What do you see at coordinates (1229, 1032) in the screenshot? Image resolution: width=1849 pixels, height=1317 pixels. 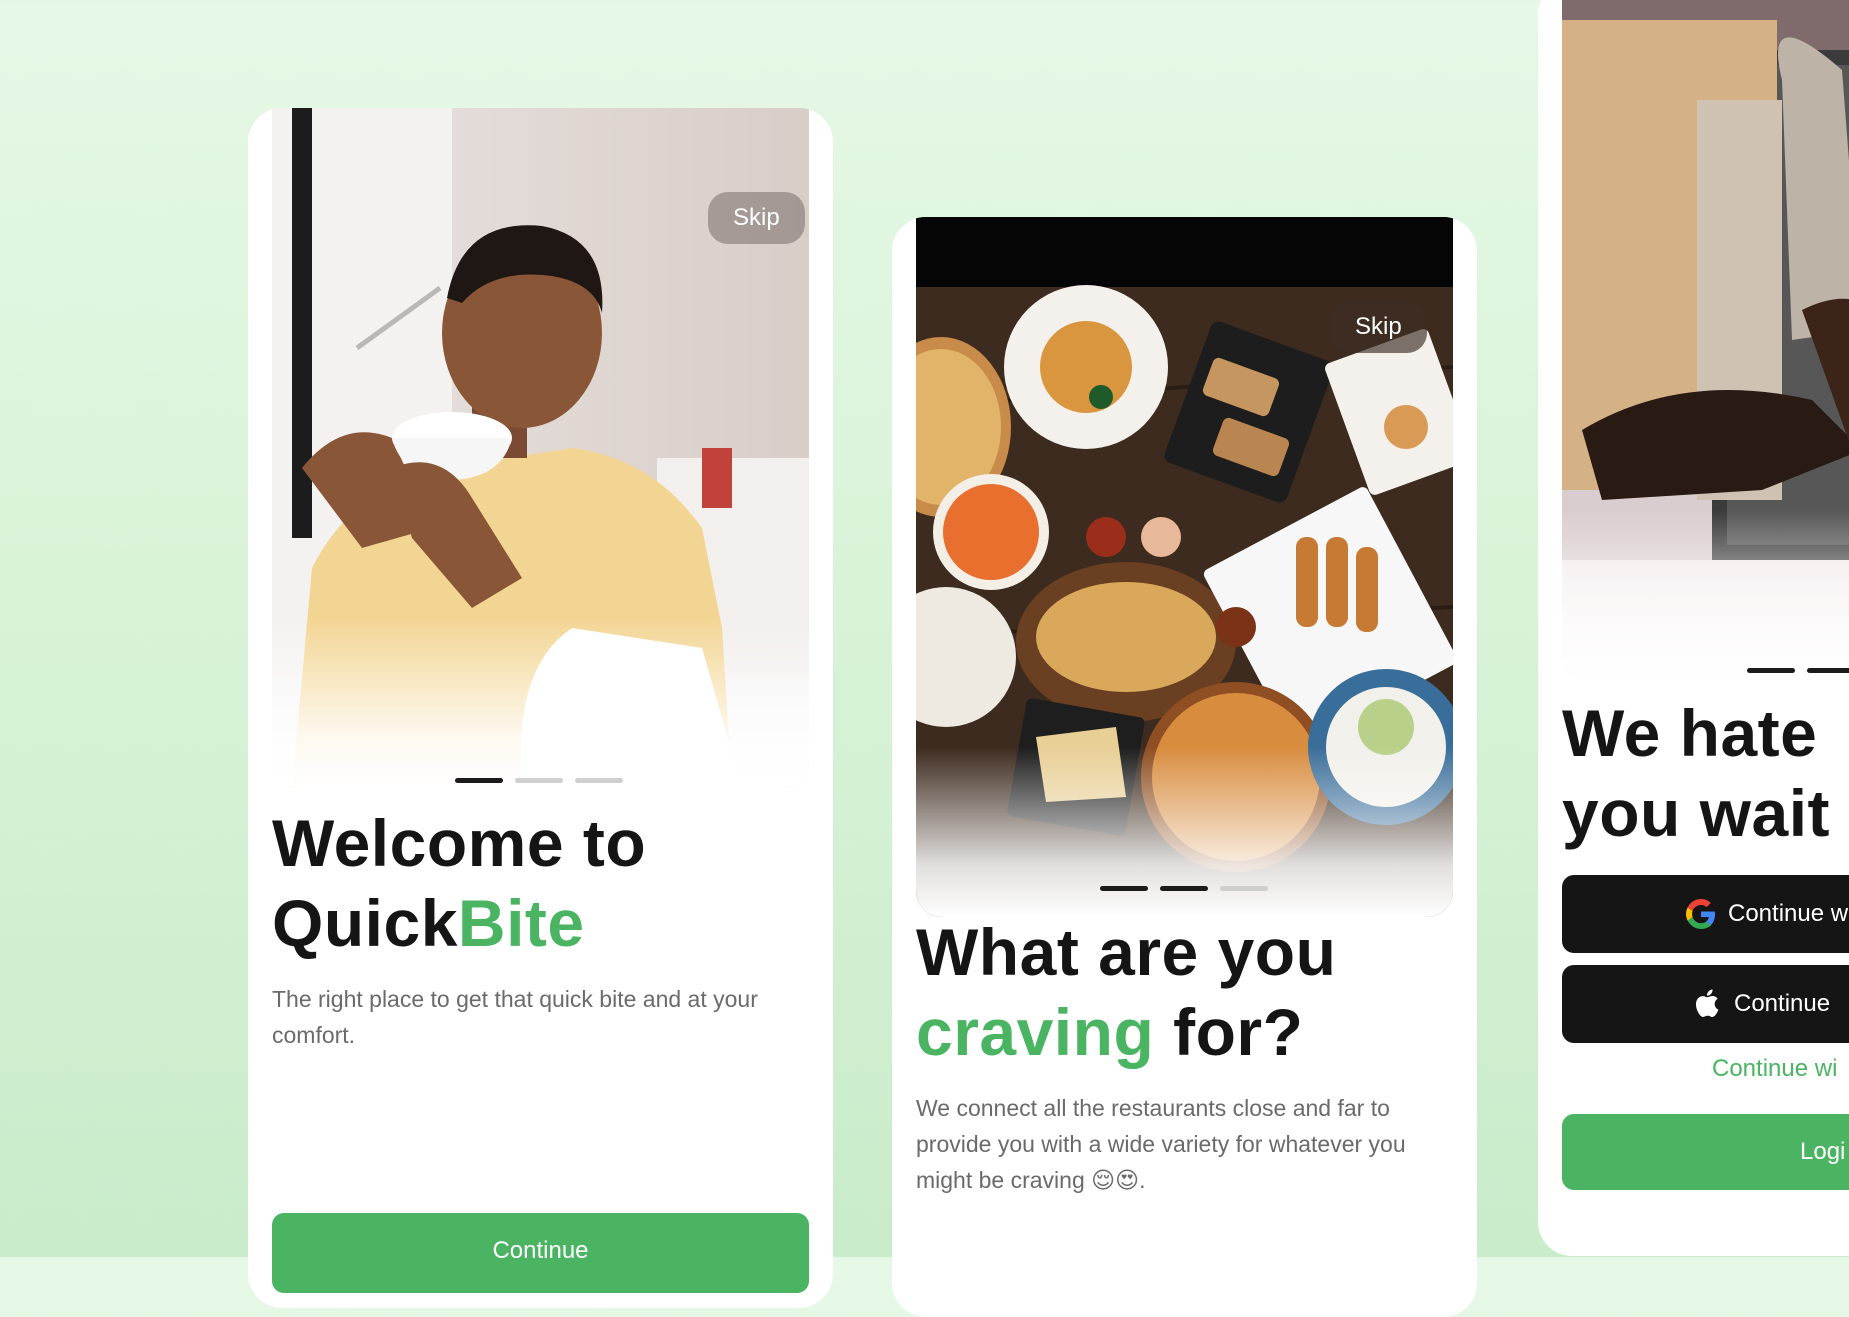 I see `title-line-2-rest: for?` at bounding box center [1229, 1032].